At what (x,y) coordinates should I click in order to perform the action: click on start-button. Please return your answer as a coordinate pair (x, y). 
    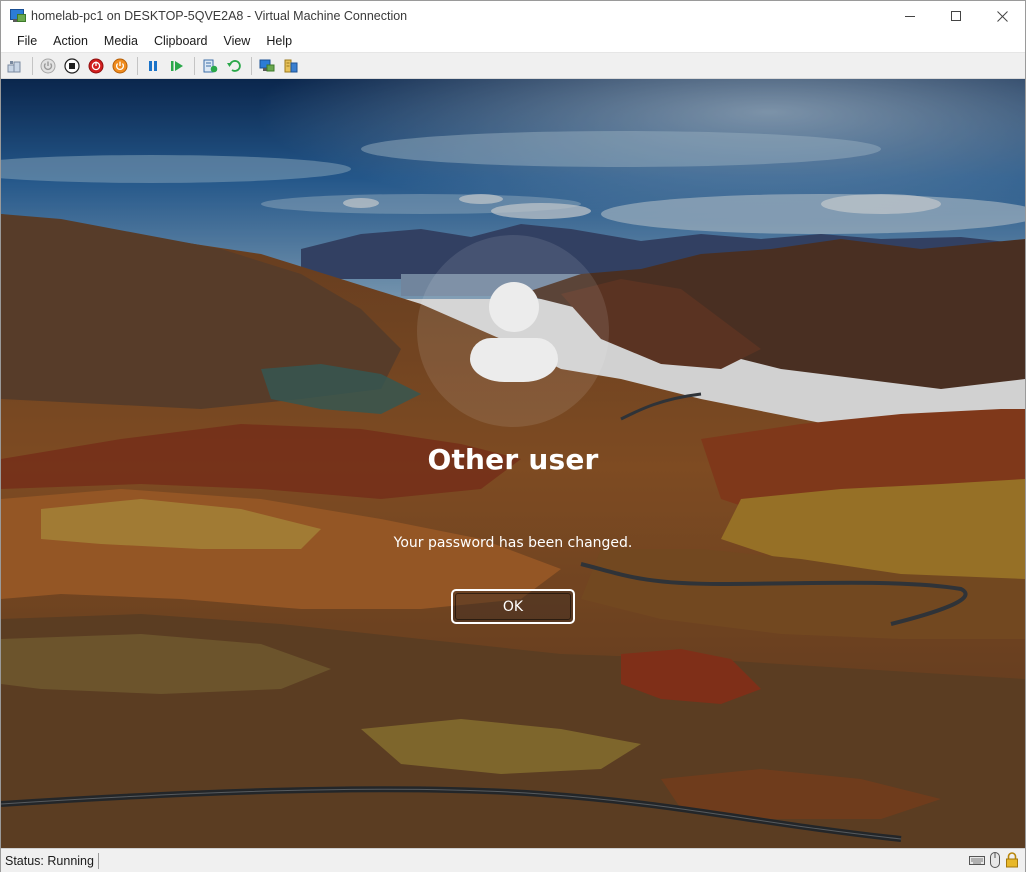
    Looking at the image, I should click on (48, 66).